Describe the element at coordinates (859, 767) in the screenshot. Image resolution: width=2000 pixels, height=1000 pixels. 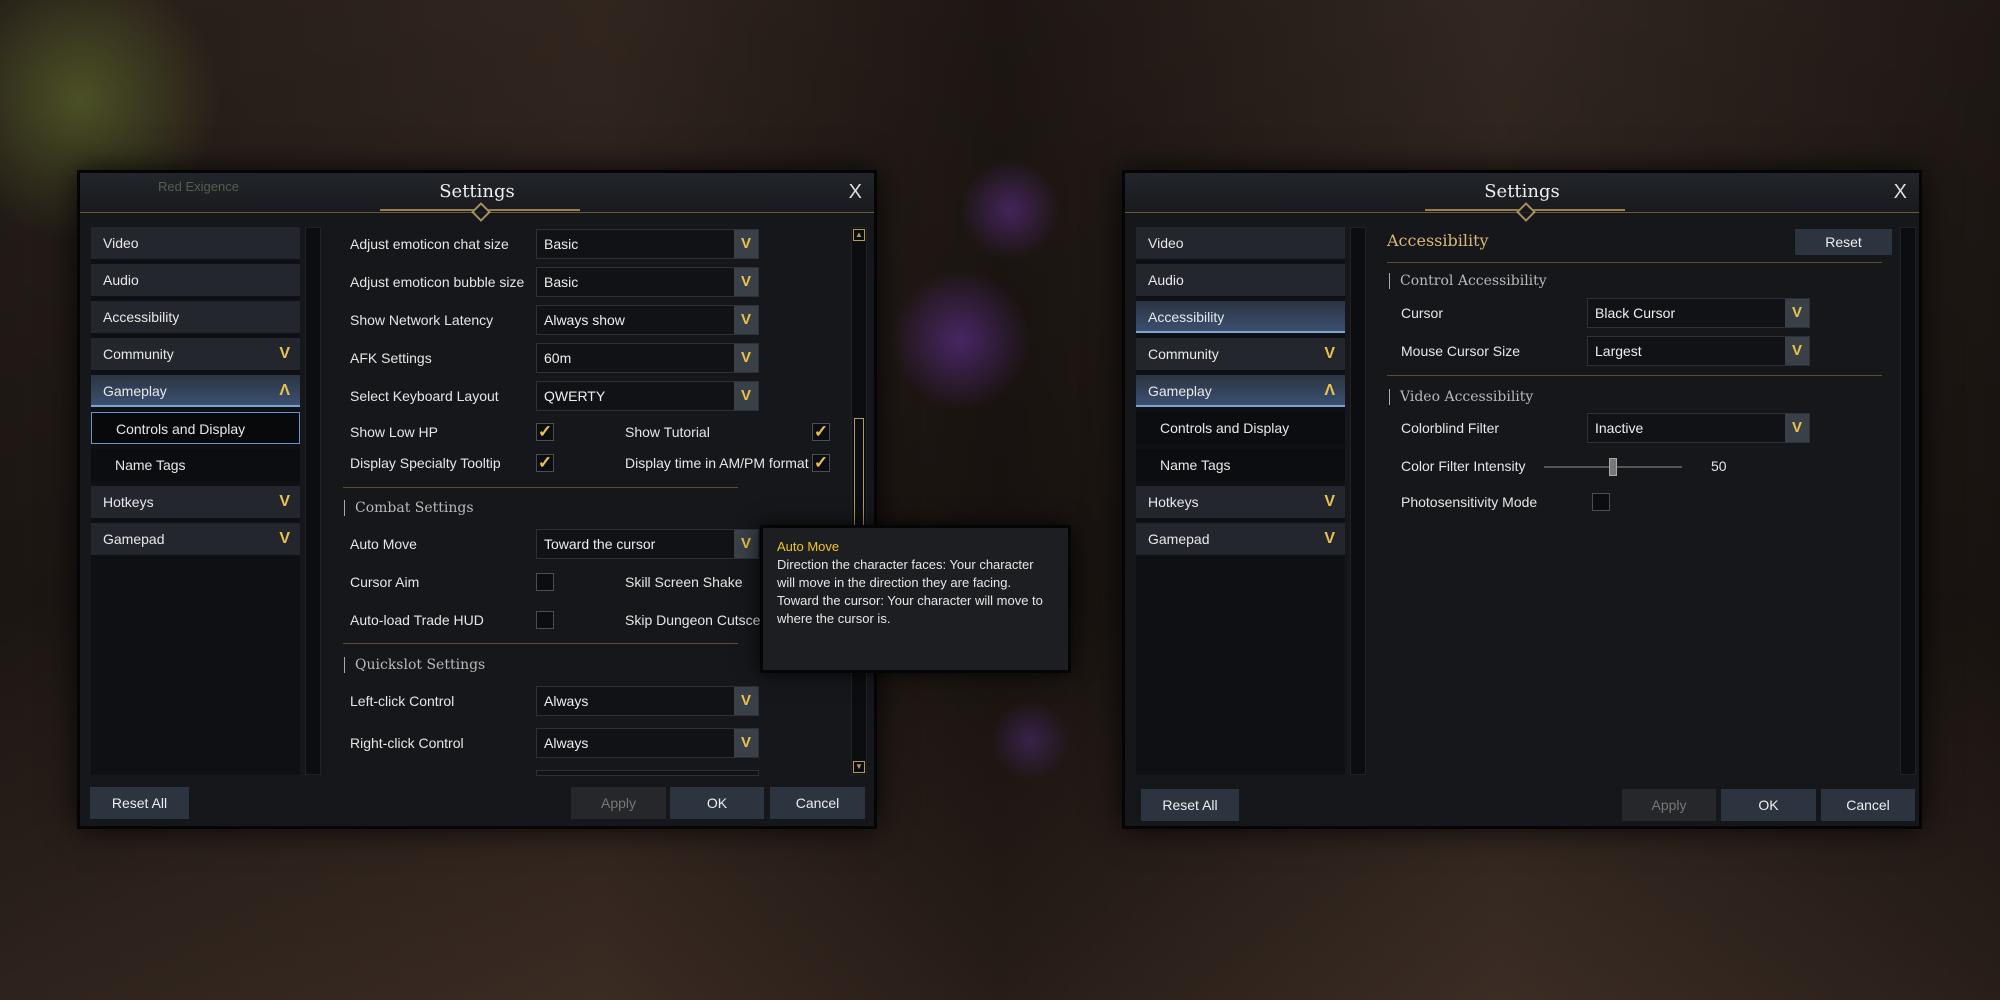
I see `scroll-down-icon: ▼` at that location.